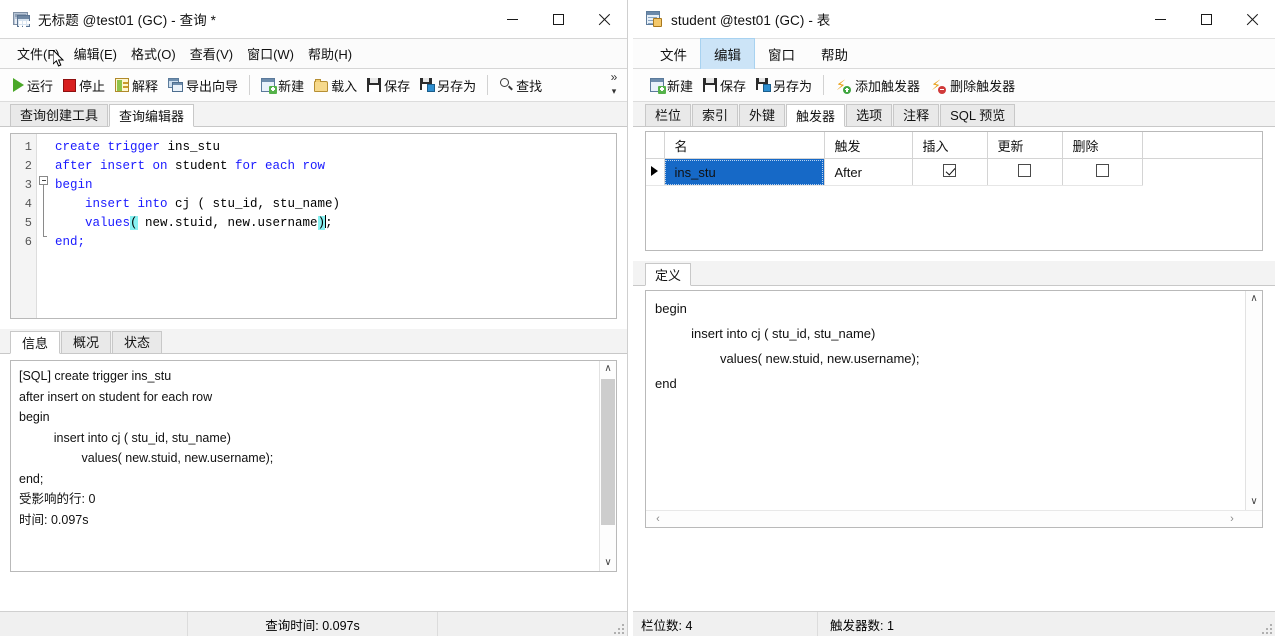 This screenshot has height=636, width=1275. Describe the element at coordinates (710, 85) in the screenshot. I see `save-icon` at that location.